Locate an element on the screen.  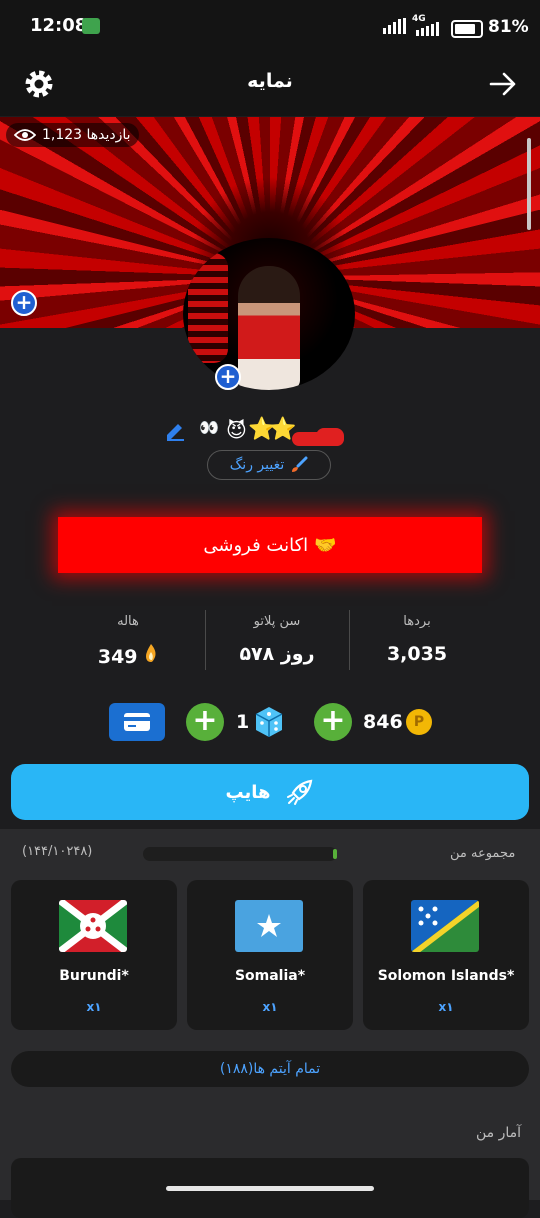
collection-title: مجموعه من is located at coordinates (483, 853).